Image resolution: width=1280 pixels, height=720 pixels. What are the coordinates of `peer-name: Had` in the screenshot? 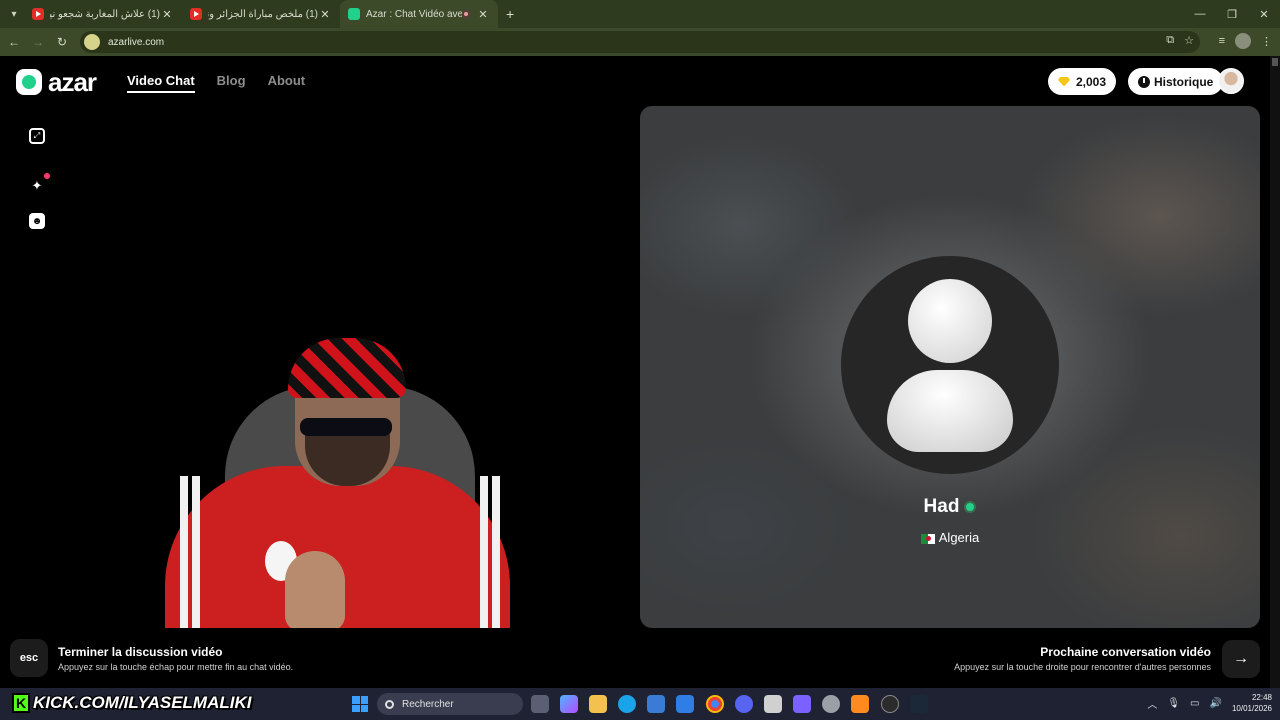 It's located at (941, 506).